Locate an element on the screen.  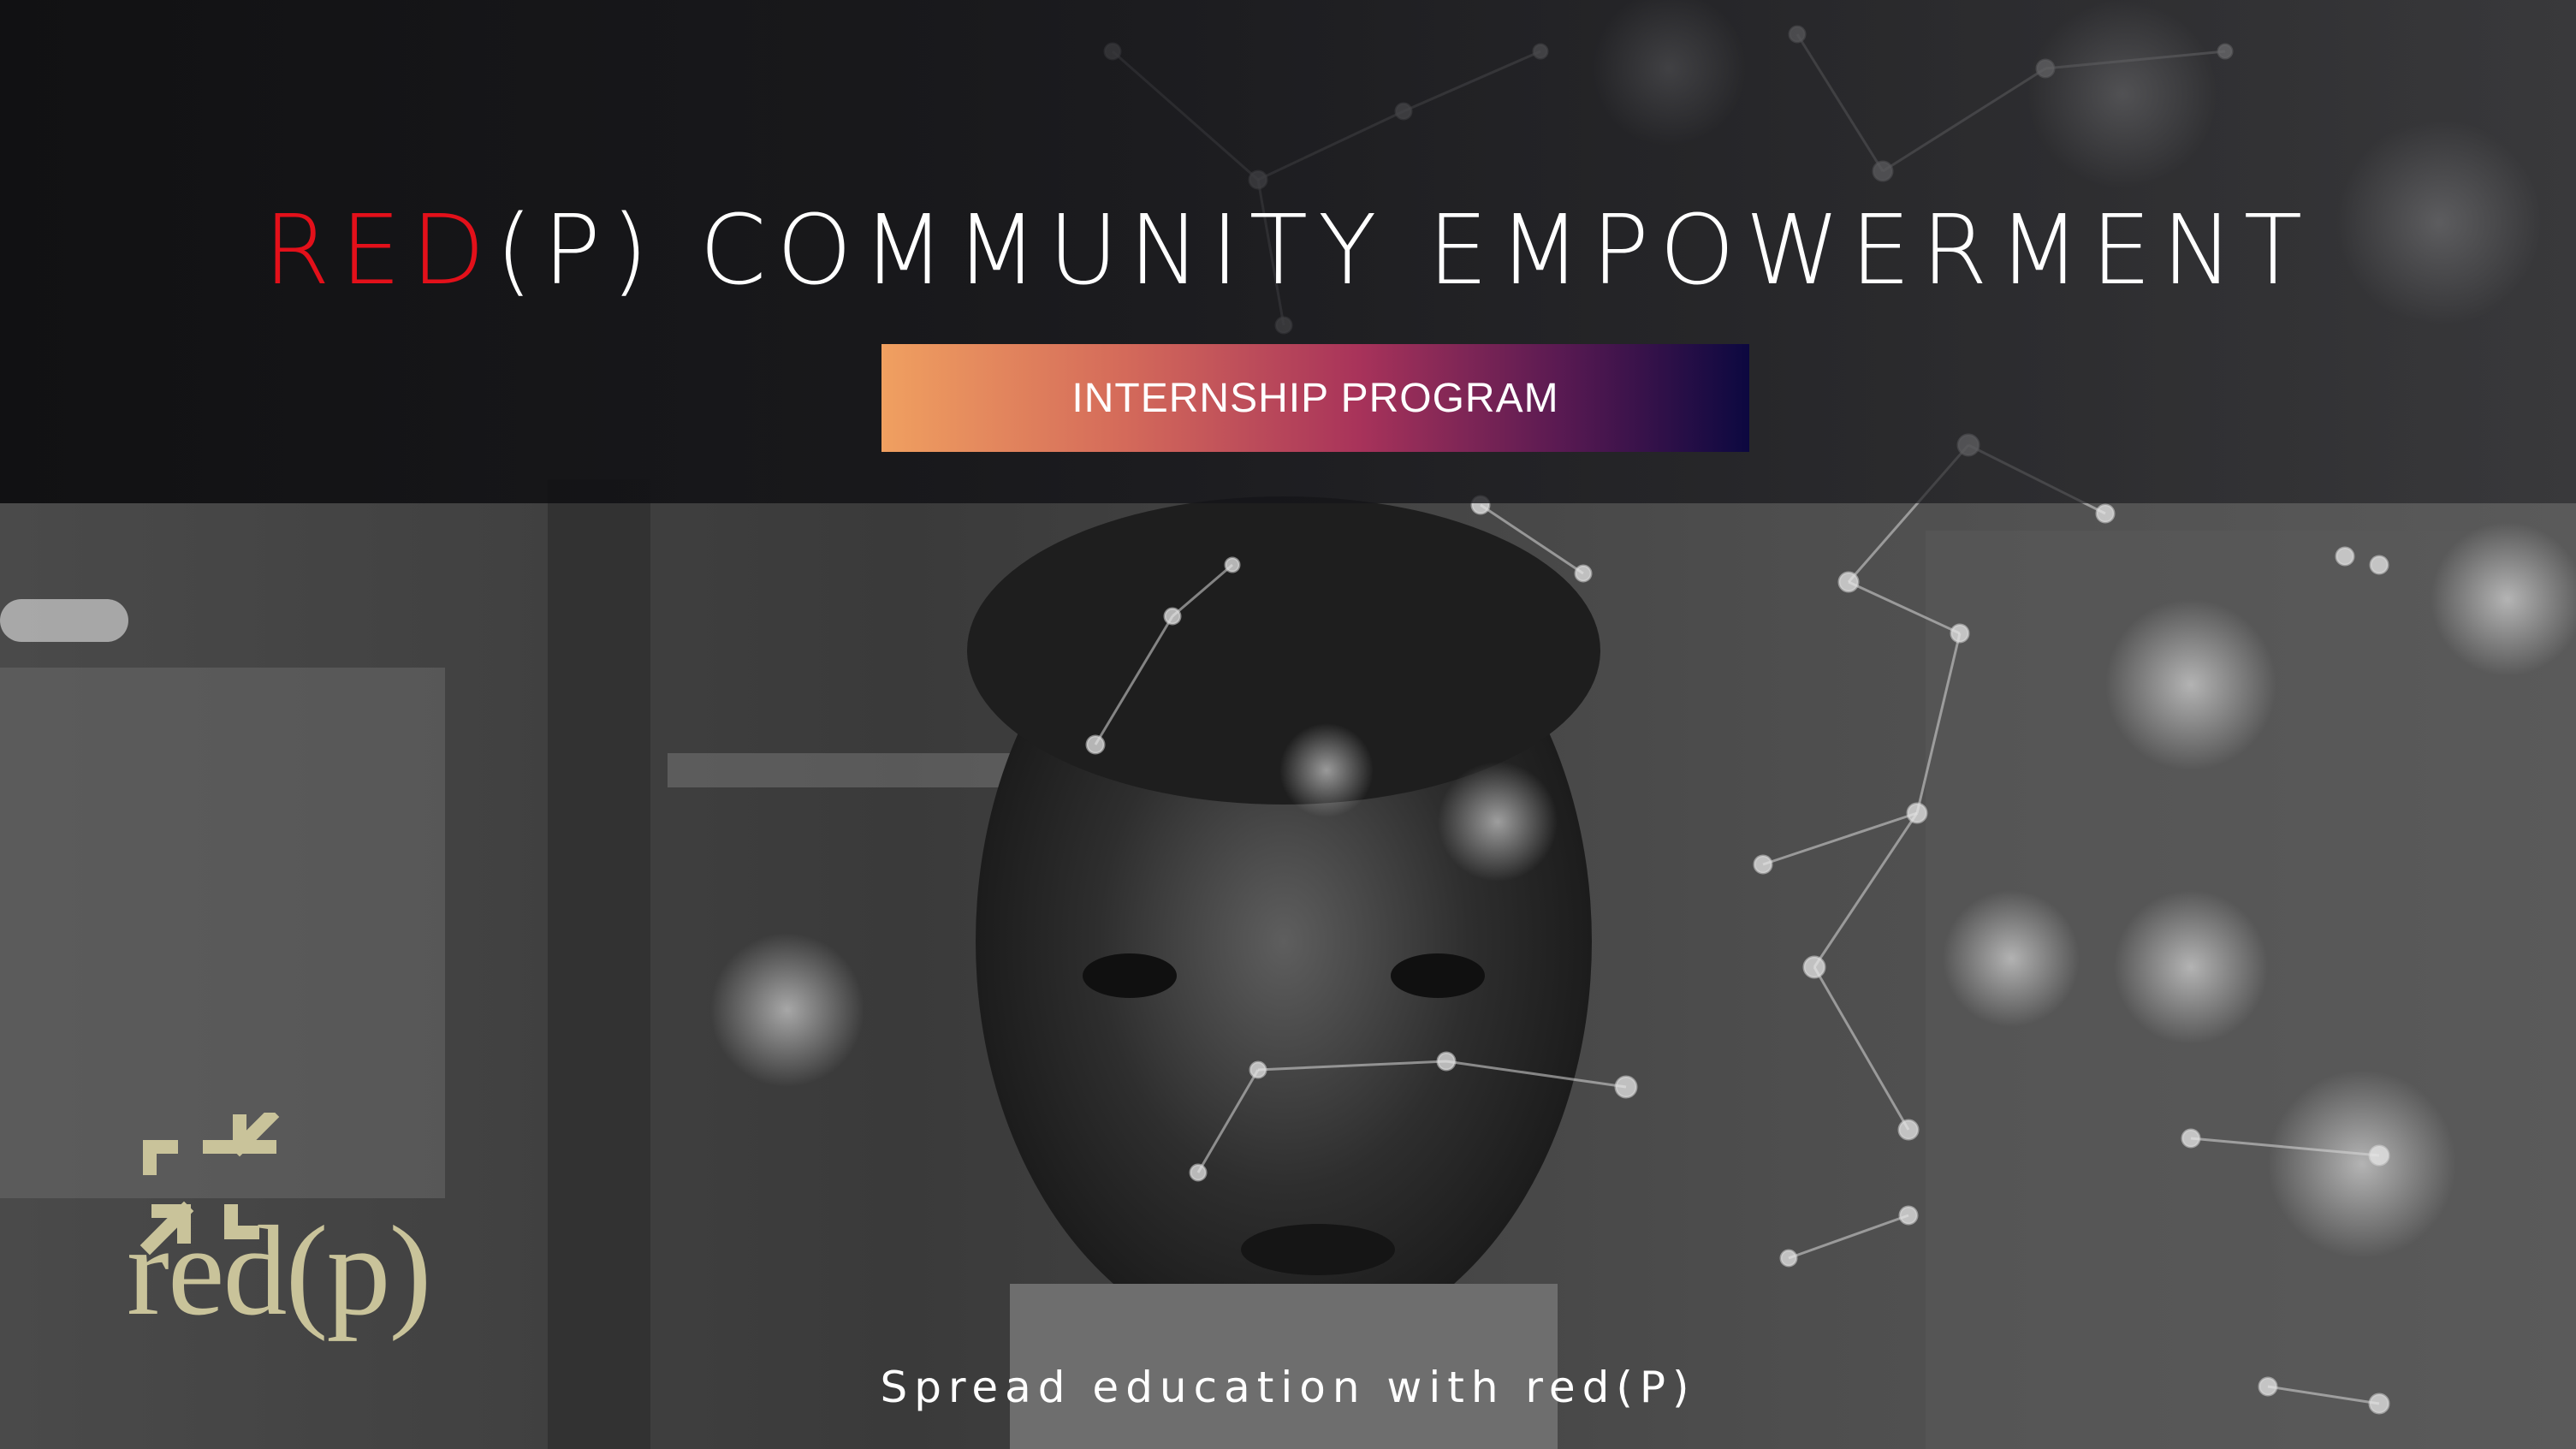
logo-wordmark: red(p) is located at coordinates (279, 1271).